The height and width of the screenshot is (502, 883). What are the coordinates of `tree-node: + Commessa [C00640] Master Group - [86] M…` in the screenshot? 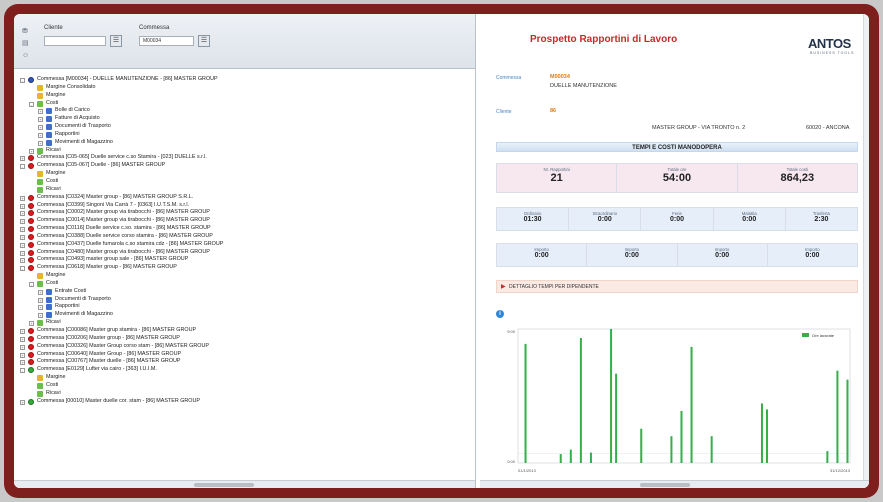 It's located at (245, 355).